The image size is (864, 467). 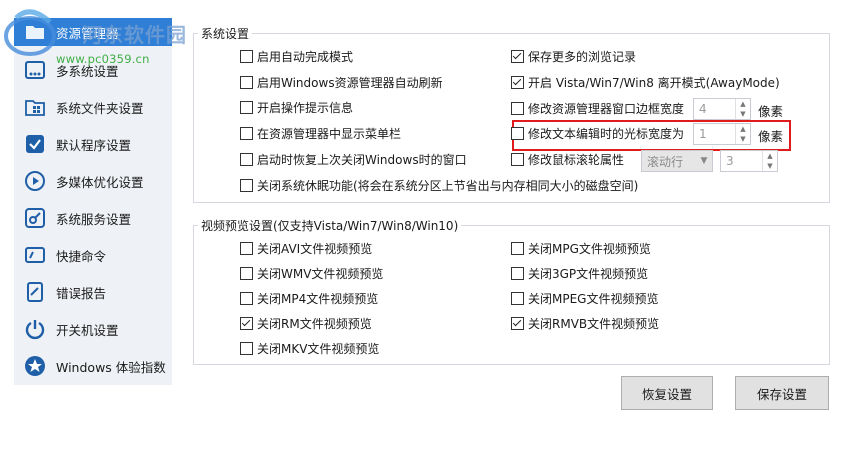 What do you see at coordinates (749, 161) in the screenshot?
I see `wheel-lines-spinner: 3 ▲ ▼` at bounding box center [749, 161].